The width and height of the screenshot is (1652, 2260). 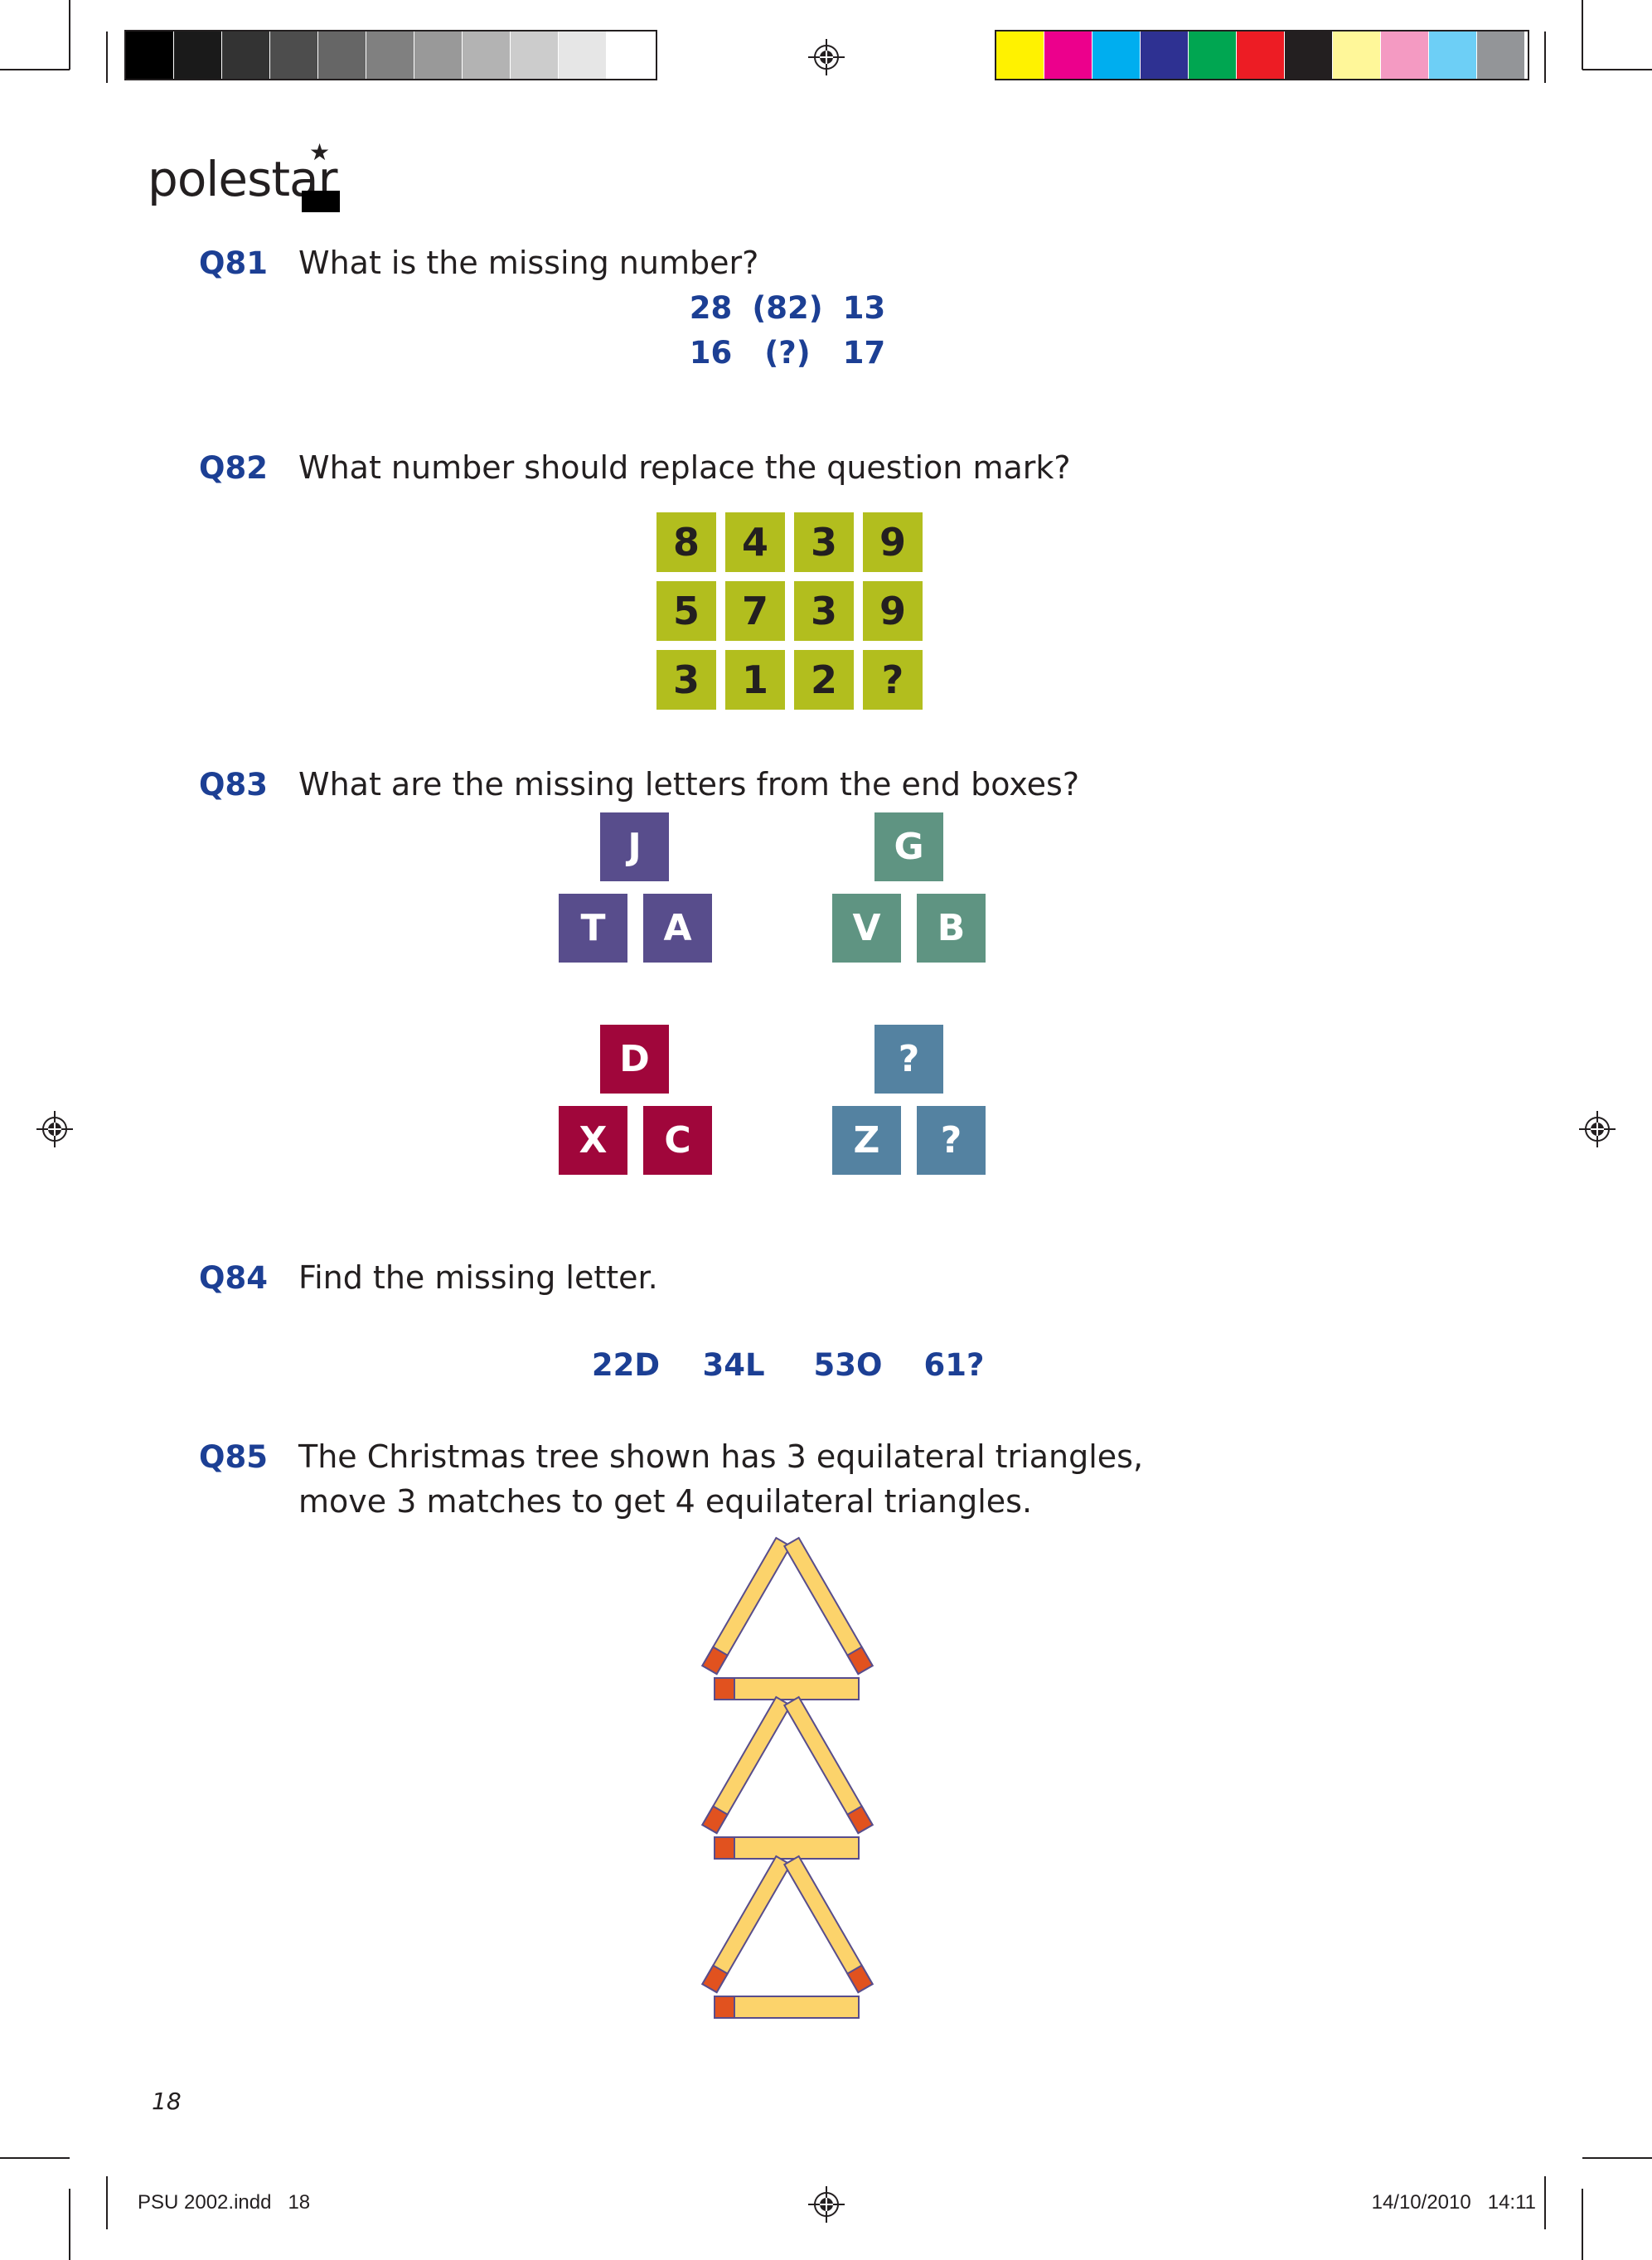 I want to click on match-tree, so click(x=787, y=1778).